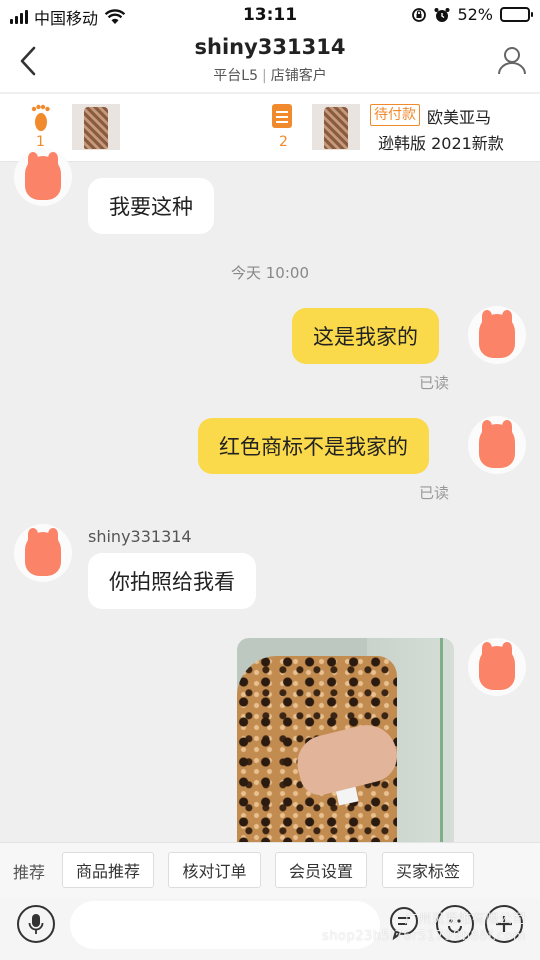  What do you see at coordinates (270, 61) in the screenshot?
I see `chat-header: shiny331314 平台L5 | 店铺客户` at bounding box center [270, 61].